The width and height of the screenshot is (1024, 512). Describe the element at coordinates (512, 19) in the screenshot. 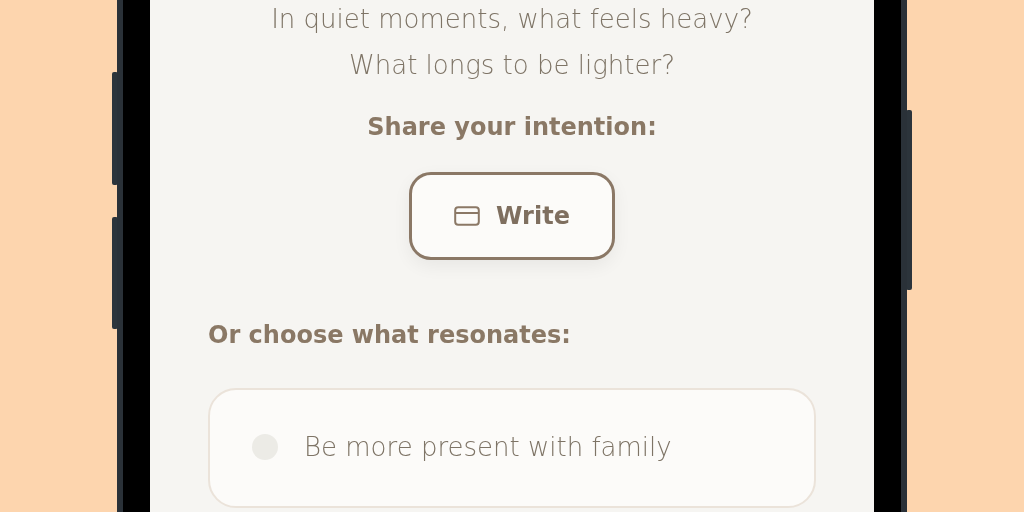

I see `prompt-text: In quiet moments, what feels heavy?` at that location.